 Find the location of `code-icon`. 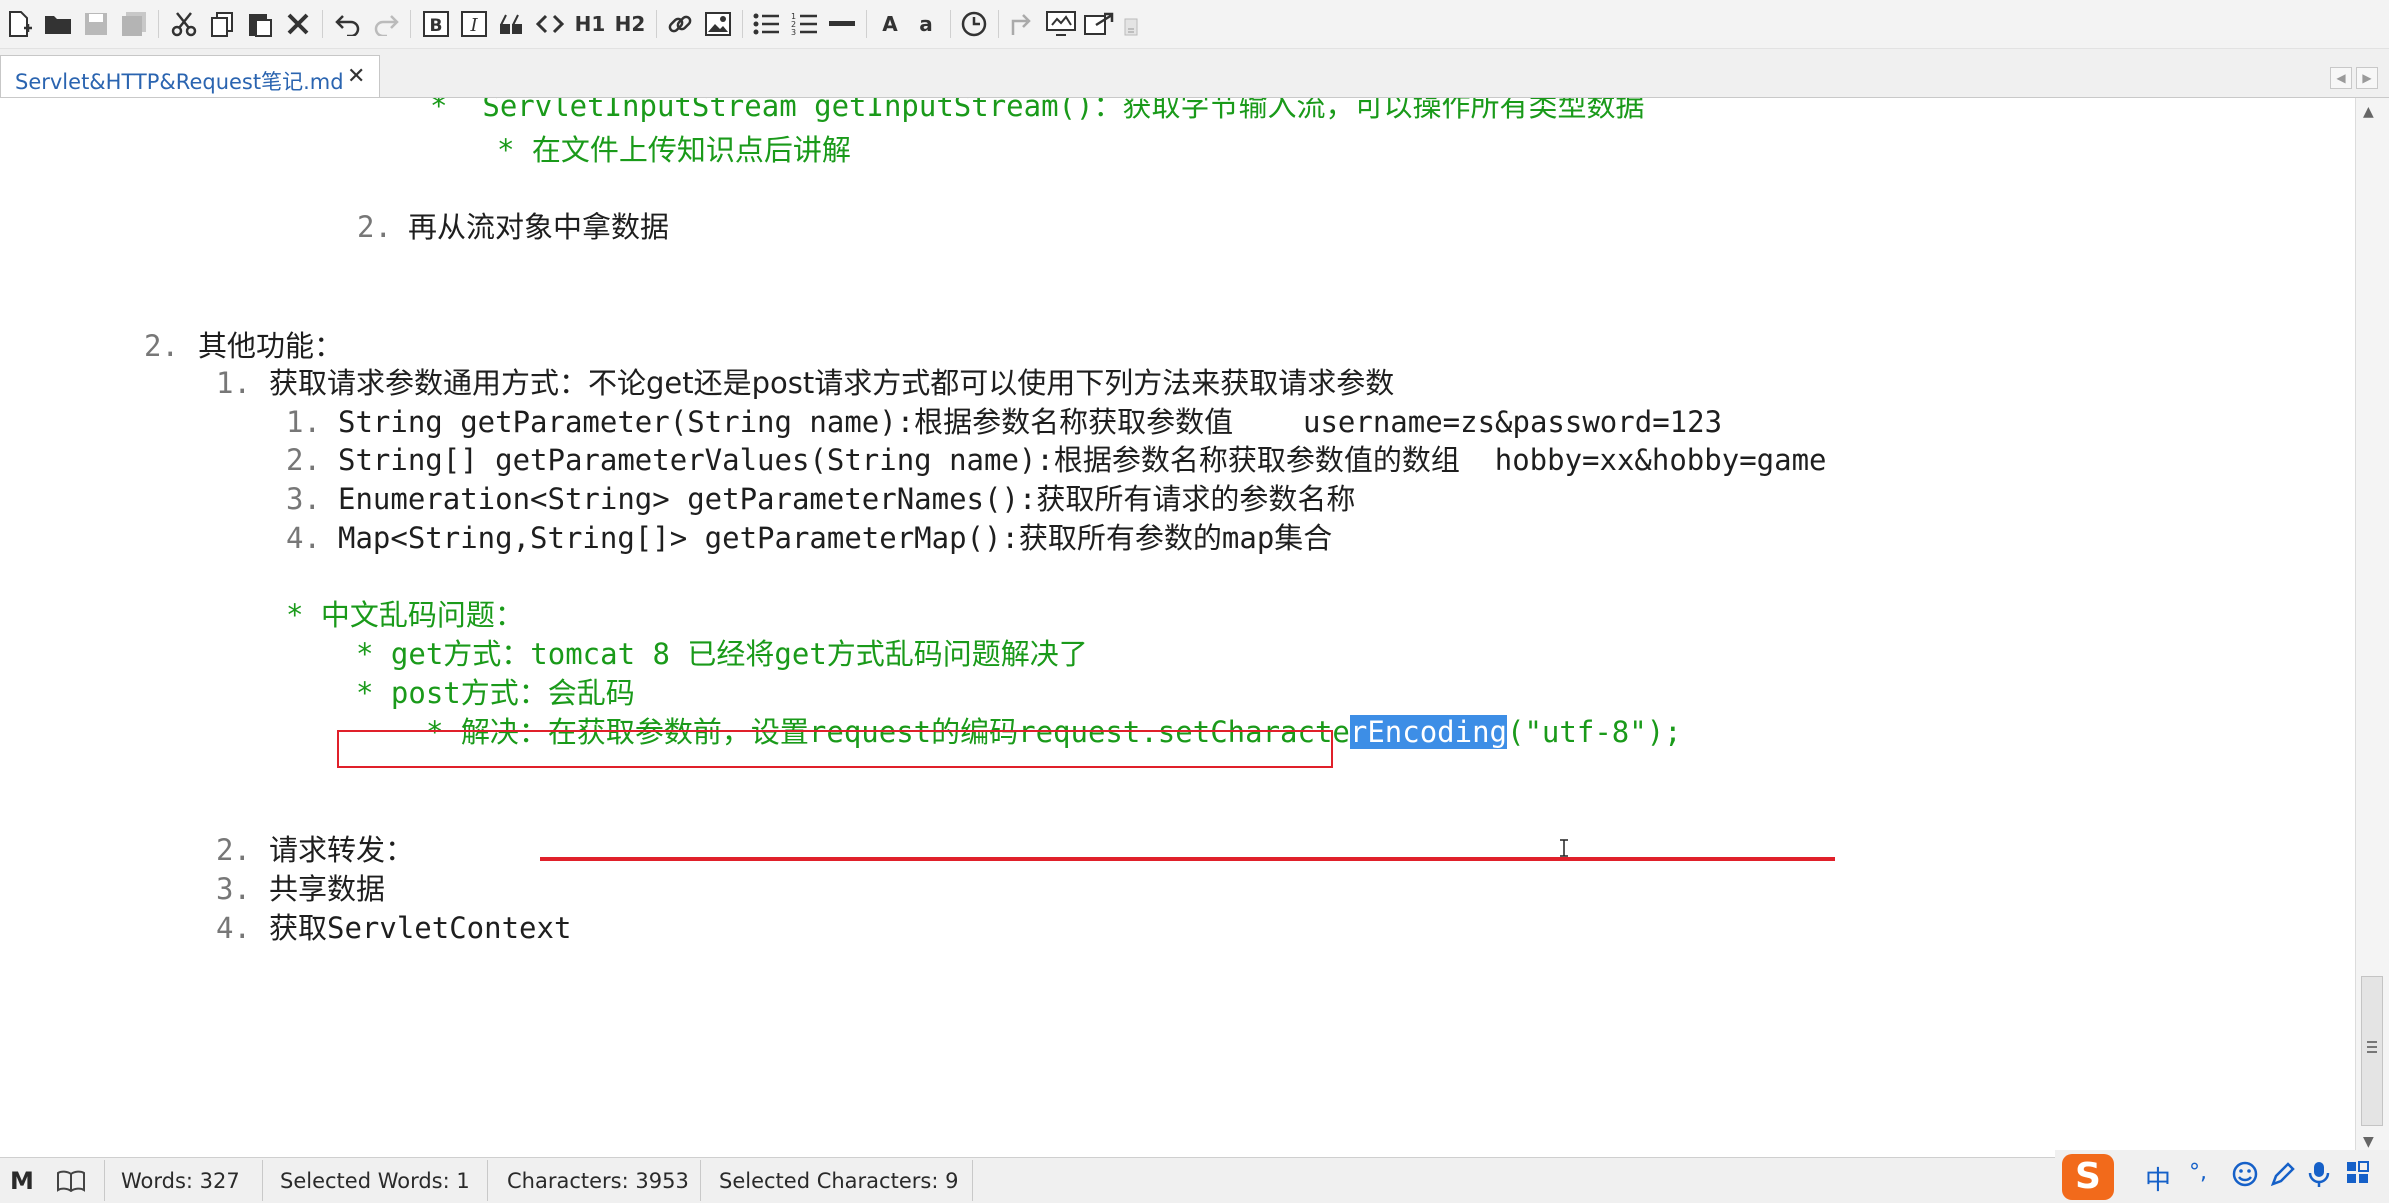

code-icon is located at coordinates (550, 24).